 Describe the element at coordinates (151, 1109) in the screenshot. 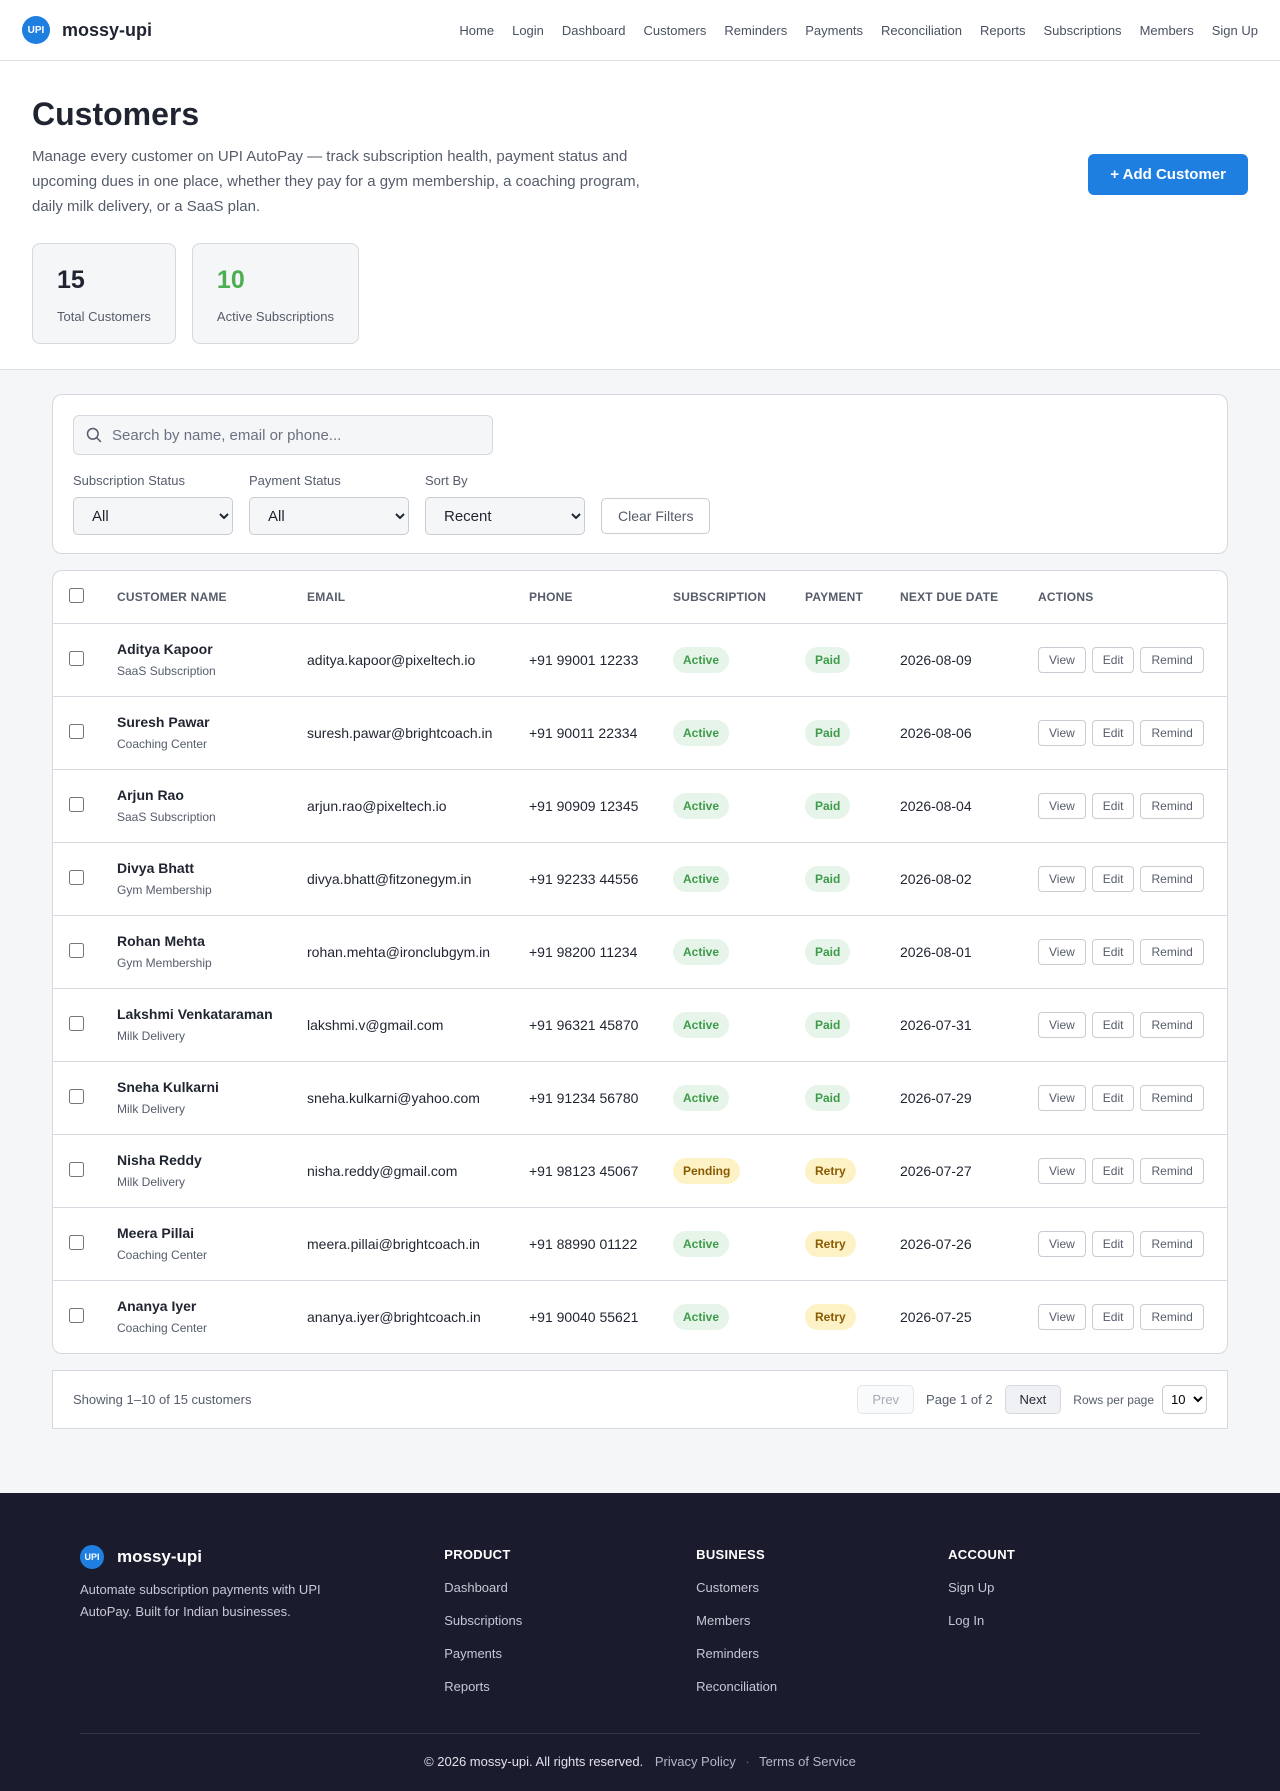

I see `customer-type: Milk Delivery` at that location.